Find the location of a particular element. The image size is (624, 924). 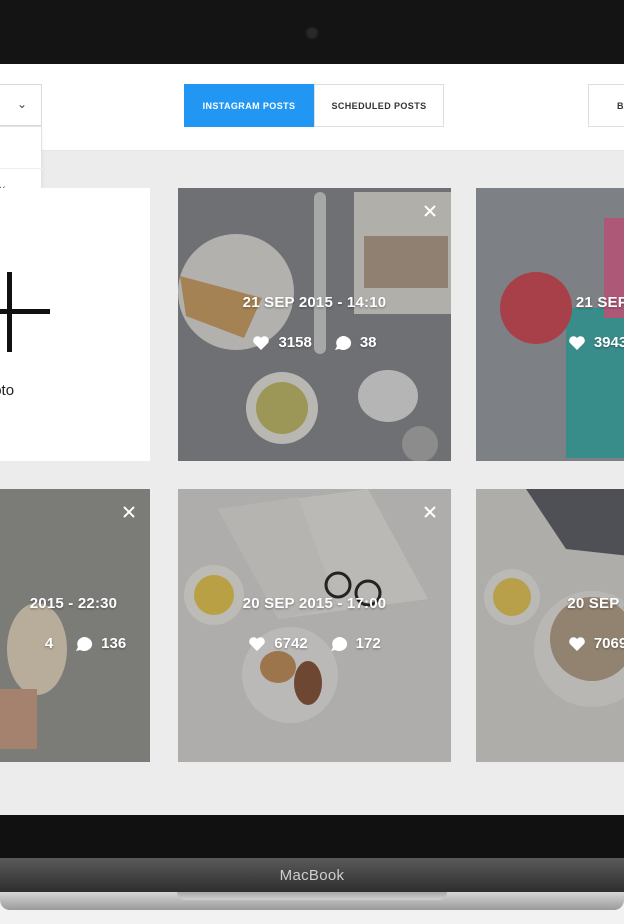

laptop-notch is located at coordinates (312, 896).